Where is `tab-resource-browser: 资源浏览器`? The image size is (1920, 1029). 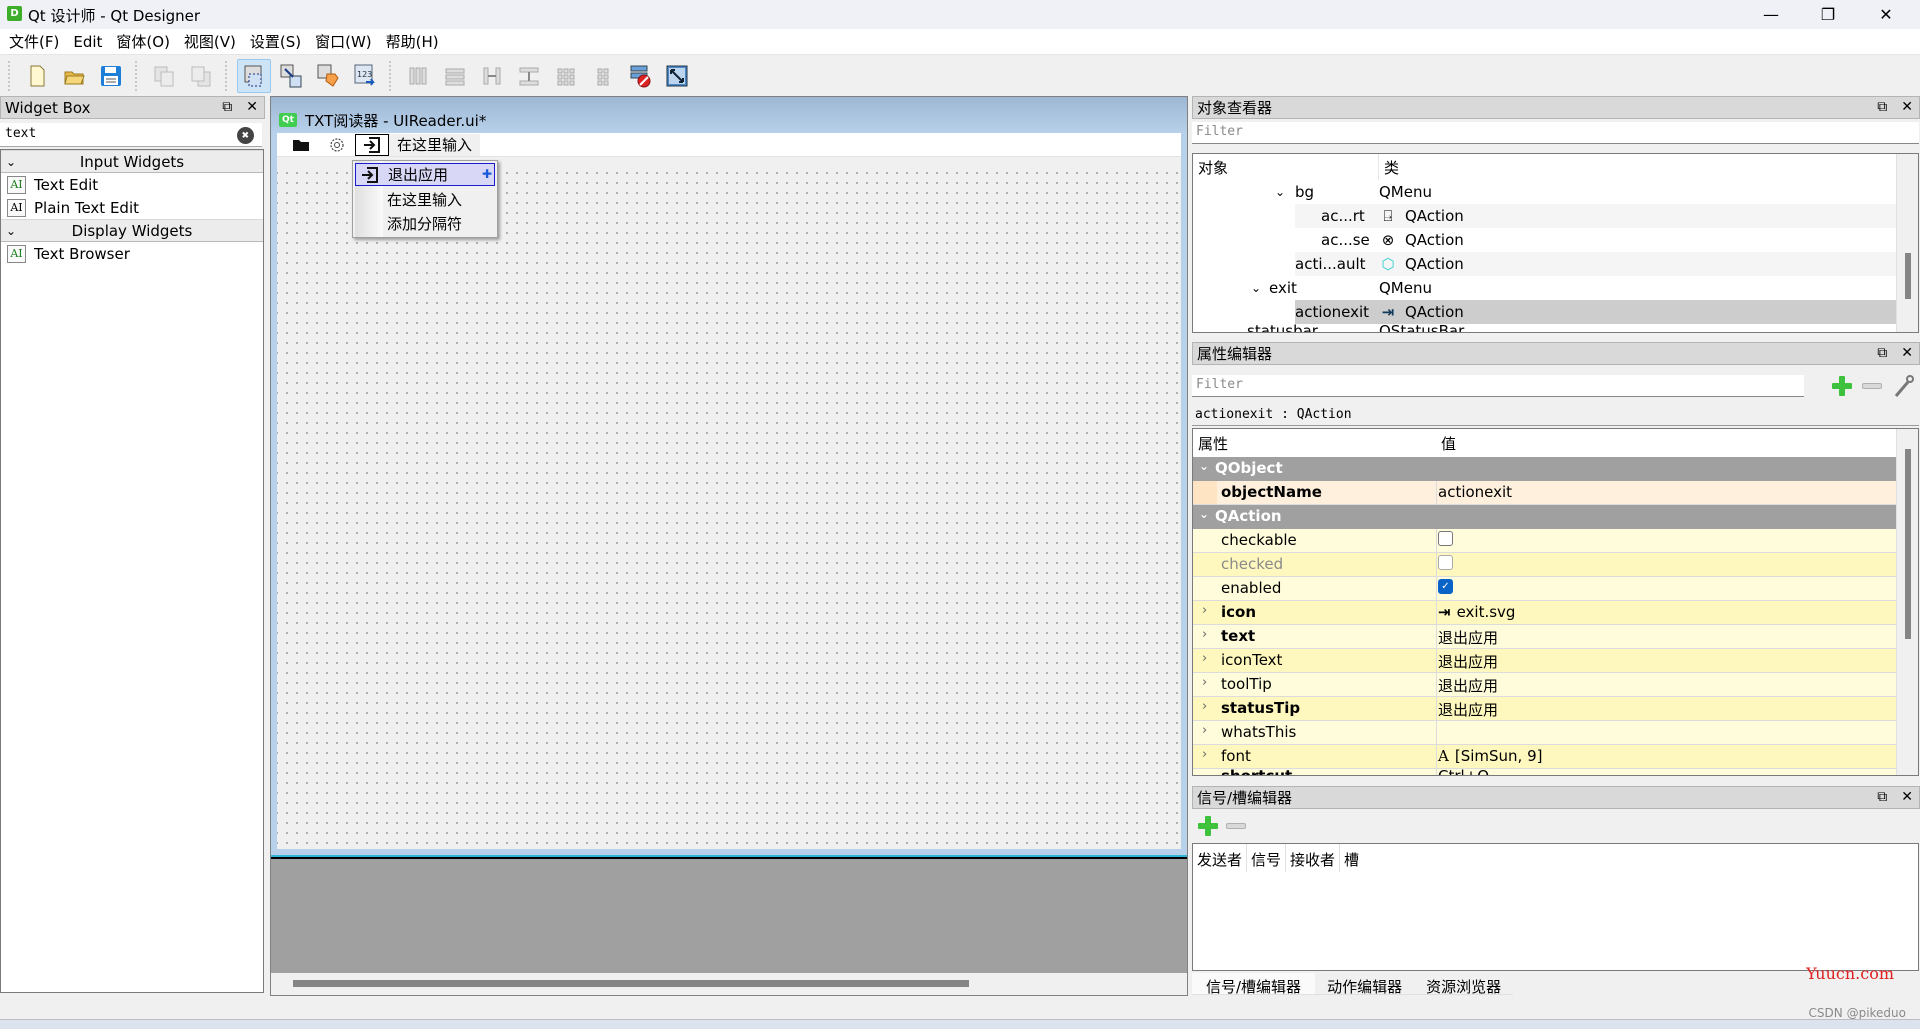 tab-resource-browser: 资源浏览器 is located at coordinates (1464, 984).